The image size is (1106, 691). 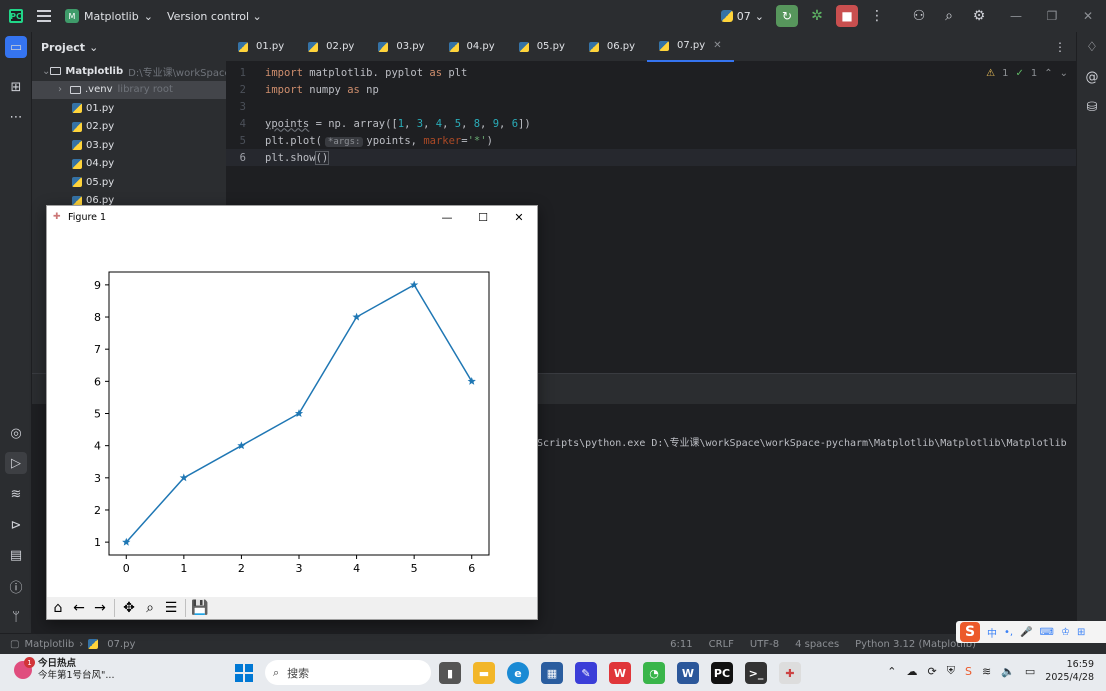 What do you see at coordinates (484, 673) in the screenshot?
I see `file-explorer-icon: ▬` at bounding box center [484, 673].